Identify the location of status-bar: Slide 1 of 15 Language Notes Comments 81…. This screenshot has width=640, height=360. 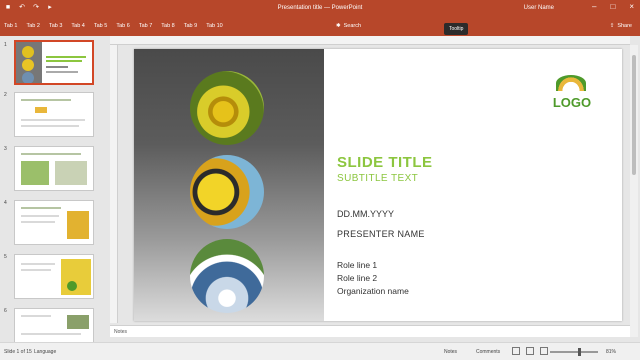
(320, 351).